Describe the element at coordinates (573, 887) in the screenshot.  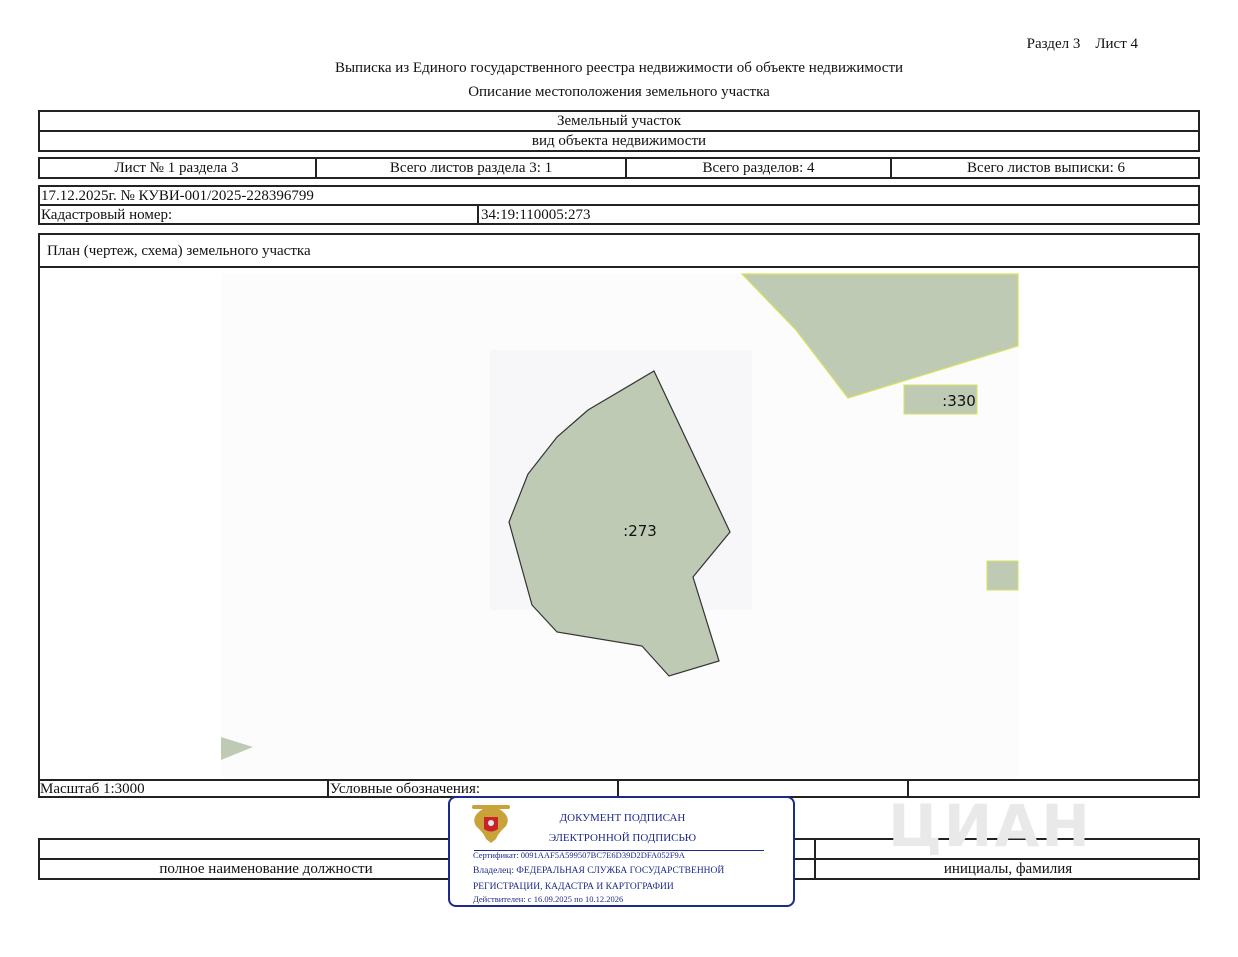
I see `stamp-owner-line2: РЕГИСТРАЦИИ, КАДАСТРА И КАРТОГРАФИИ` at that location.